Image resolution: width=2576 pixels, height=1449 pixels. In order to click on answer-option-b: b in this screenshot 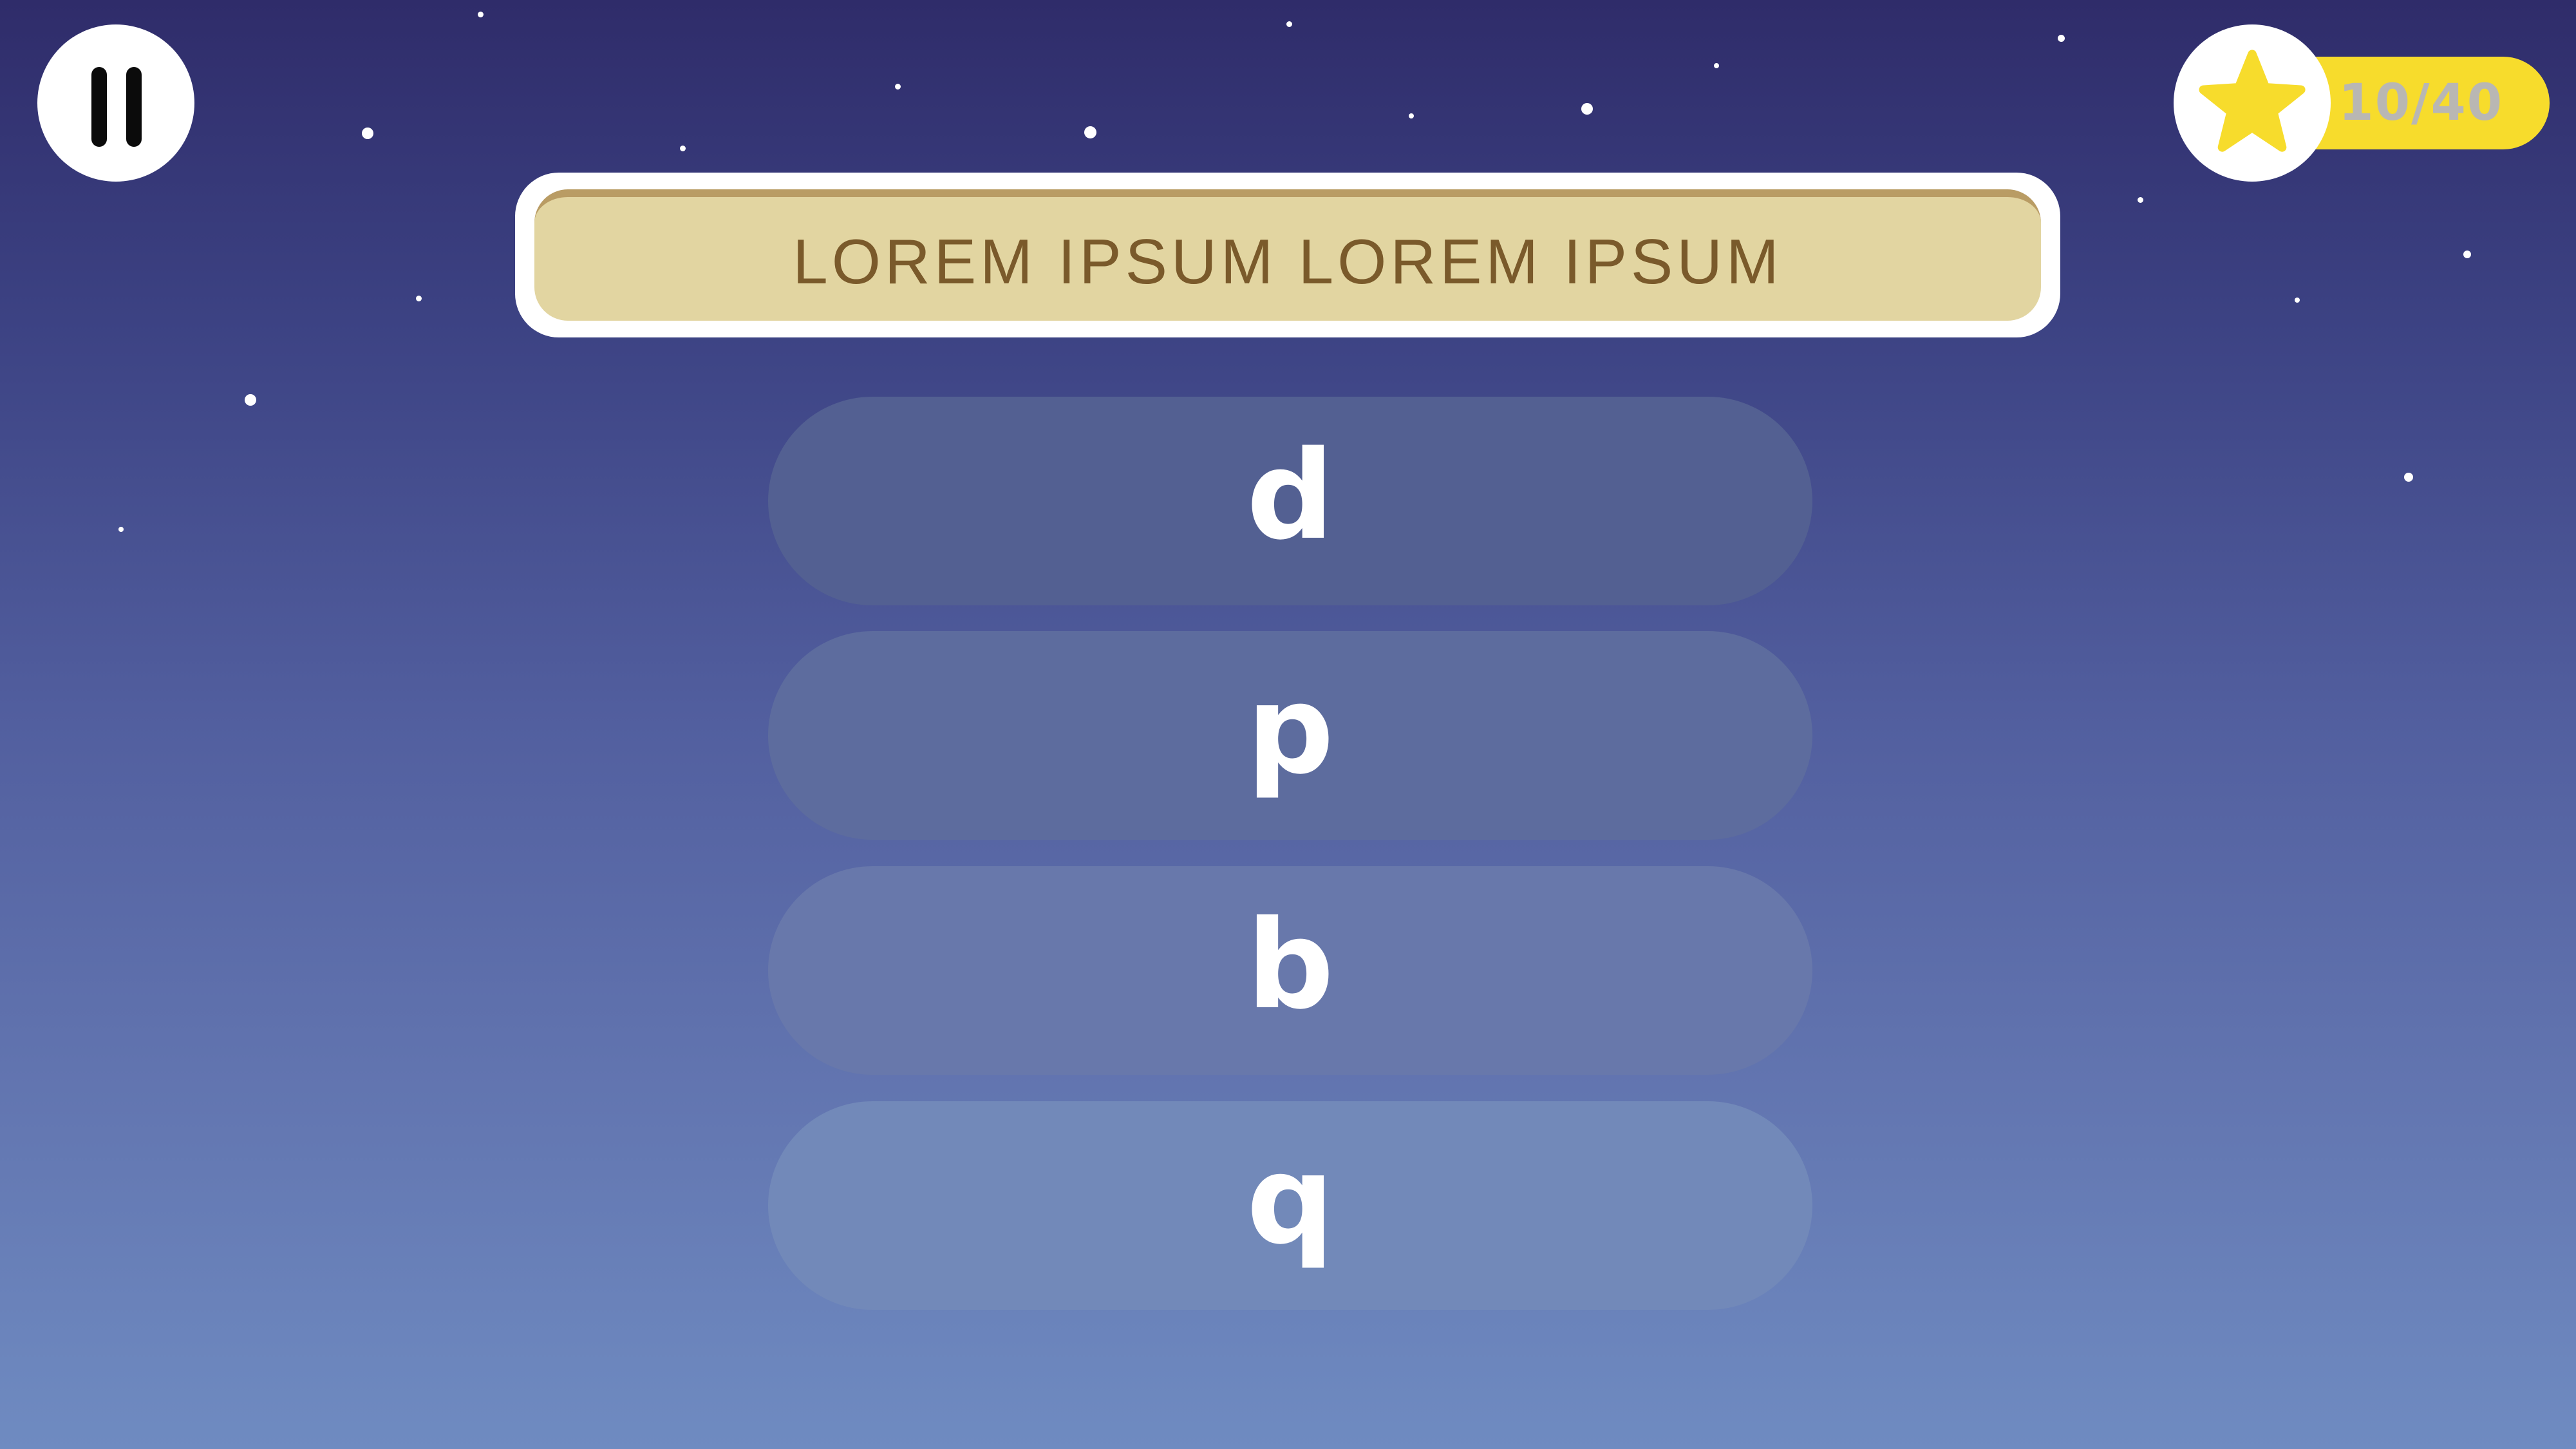, I will do `click(1290, 971)`.